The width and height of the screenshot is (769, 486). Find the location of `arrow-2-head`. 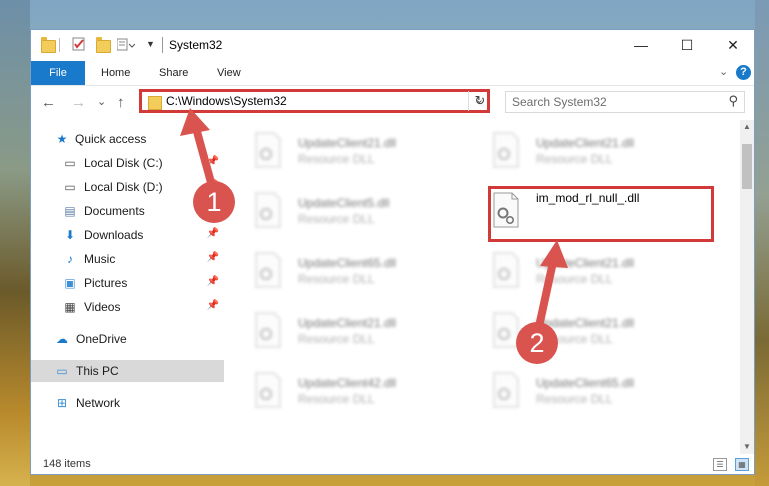

arrow-2-head is located at coordinates (554, 254).